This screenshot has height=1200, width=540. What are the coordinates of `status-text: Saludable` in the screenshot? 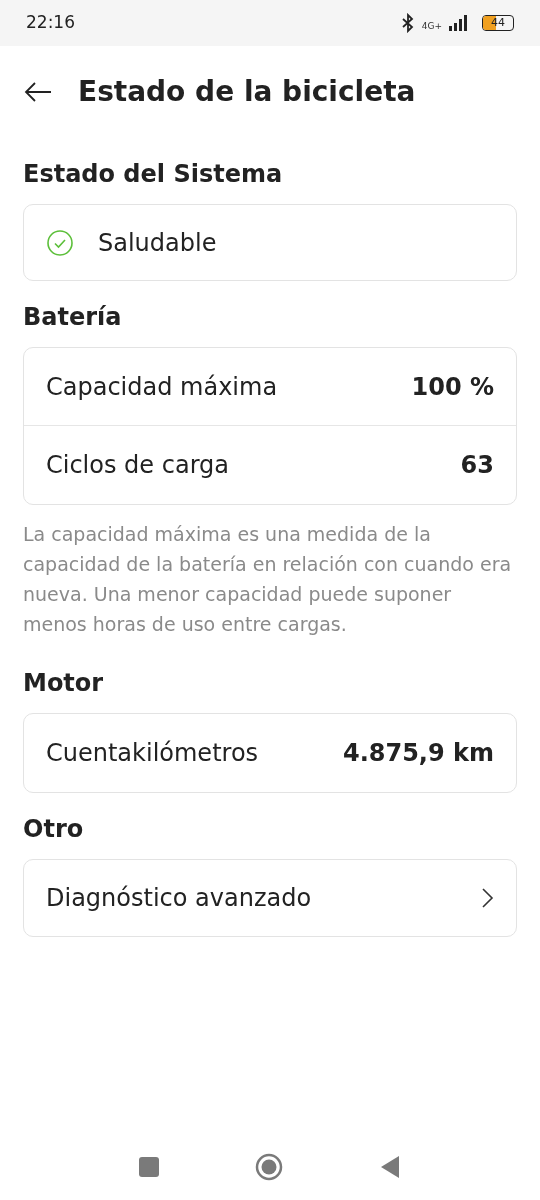 It's located at (157, 243).